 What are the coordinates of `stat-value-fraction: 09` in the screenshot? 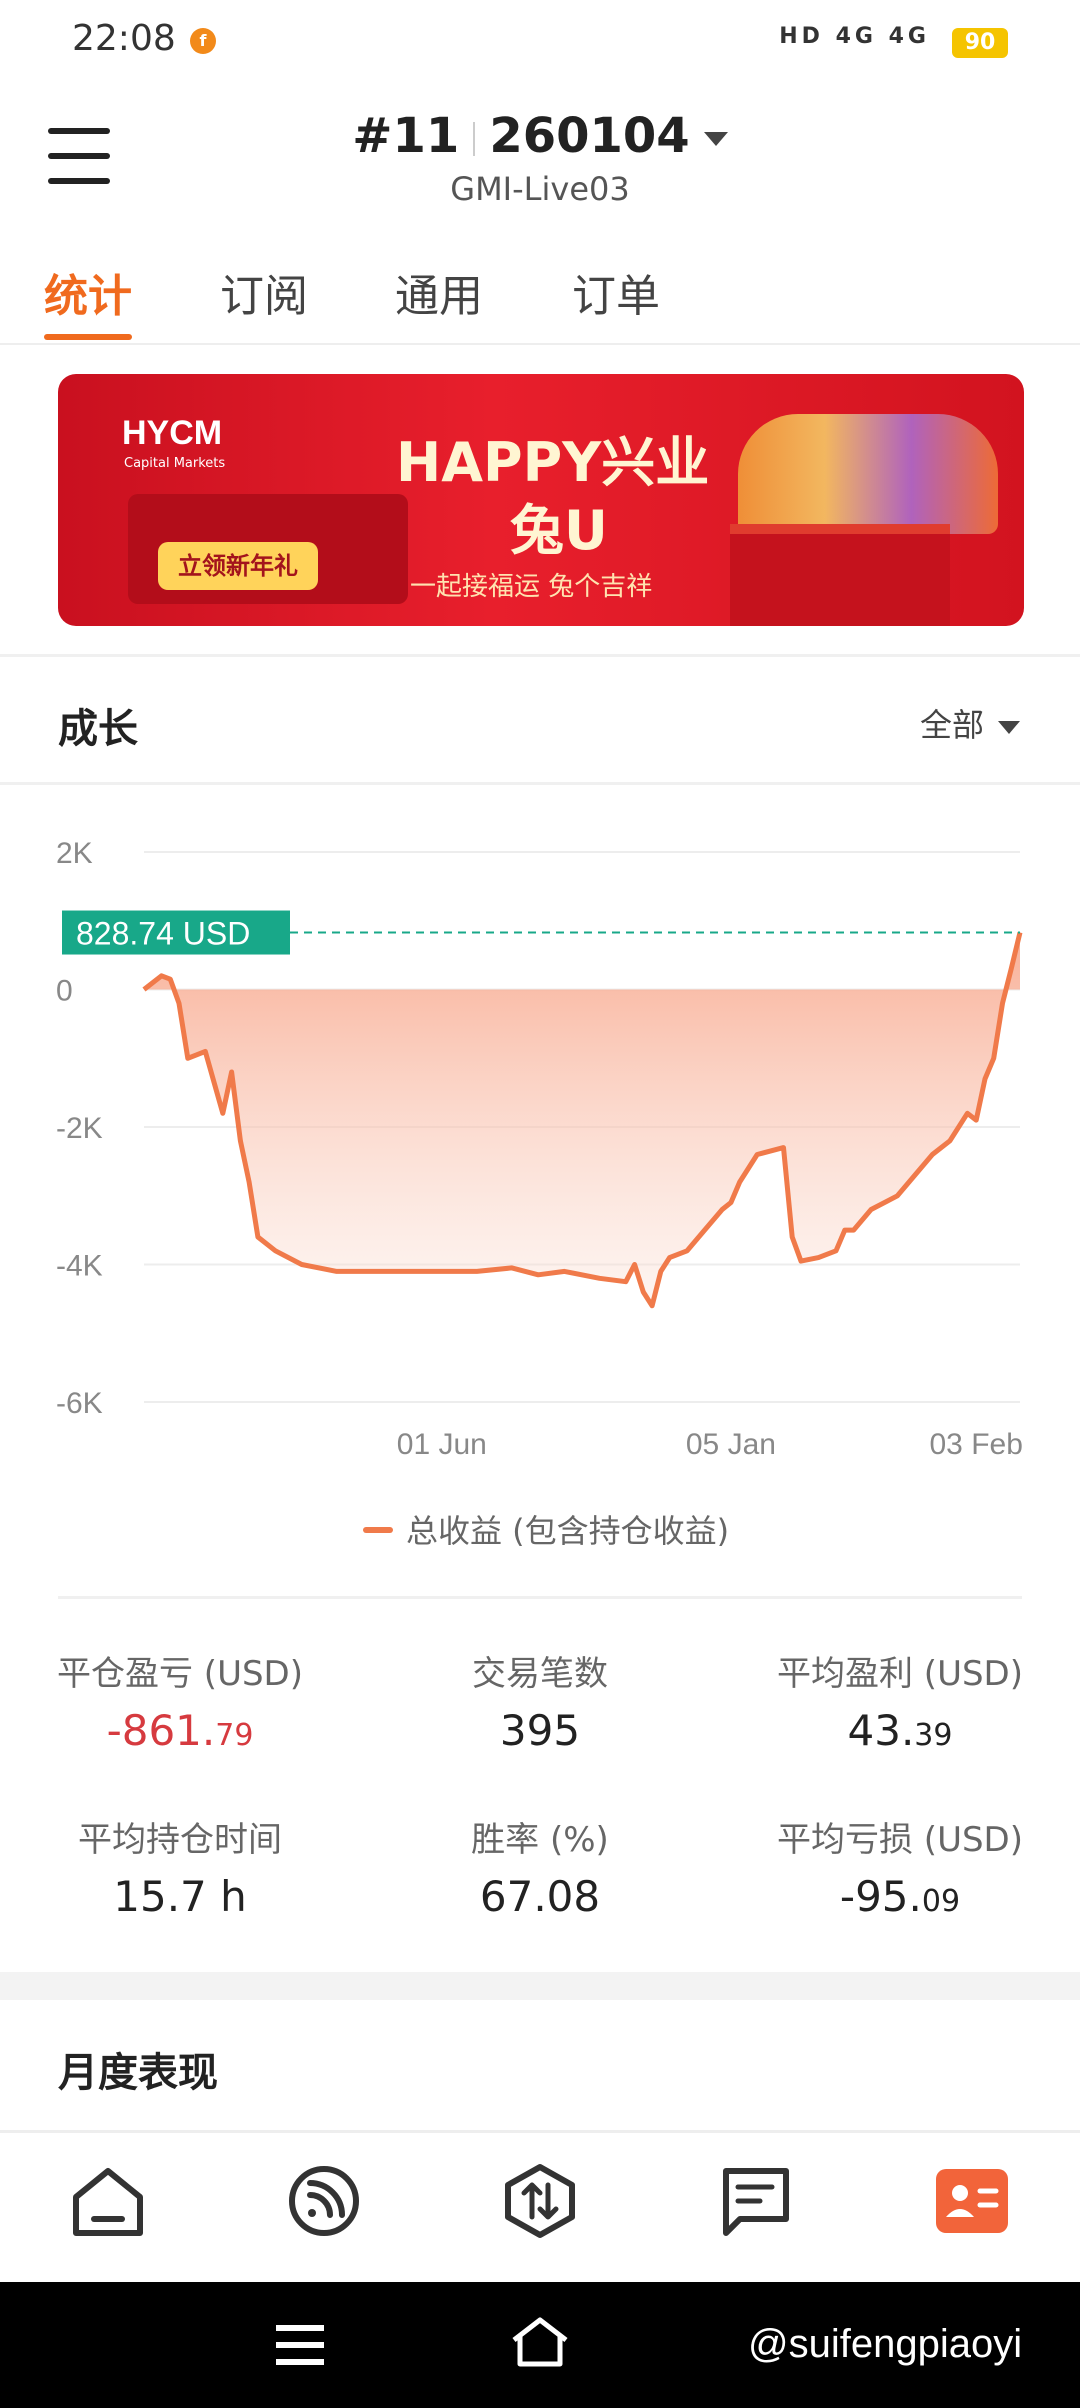 It's located at (941, 1901).